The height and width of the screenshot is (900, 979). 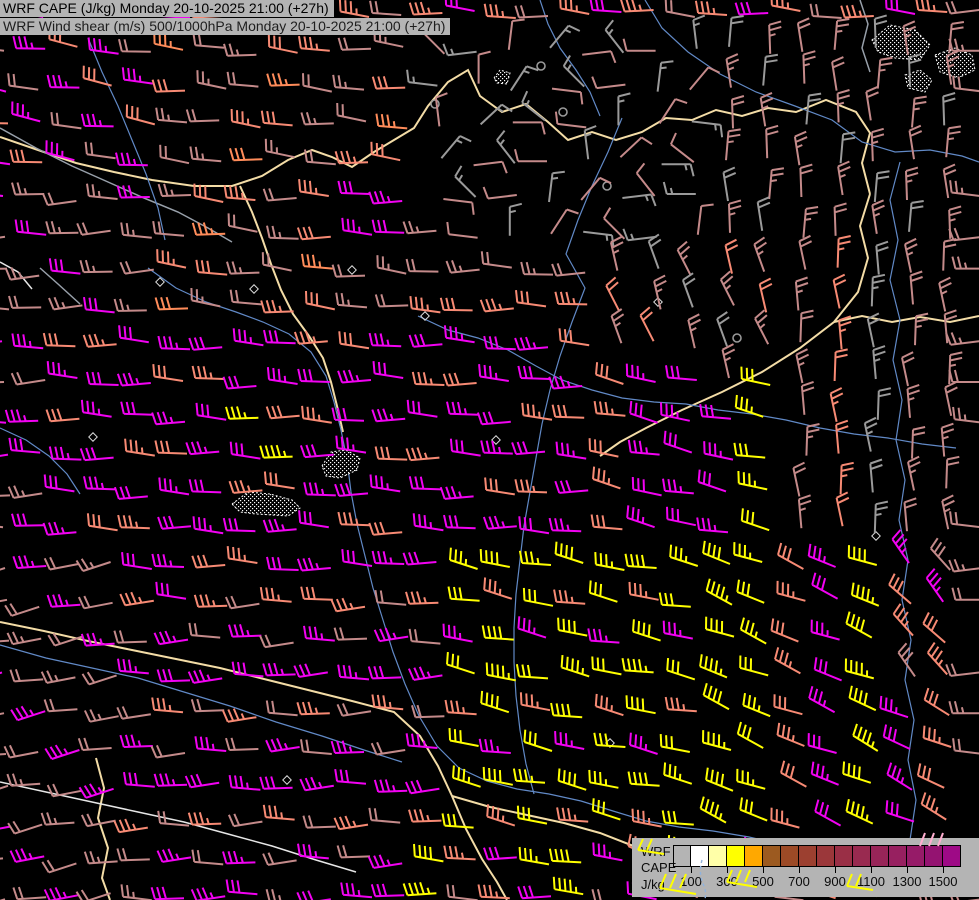 What do you see at coordinates (943, 881) in the screenshot?
I see `legend-tick-label: 1500` at bounding box center [943, 881].